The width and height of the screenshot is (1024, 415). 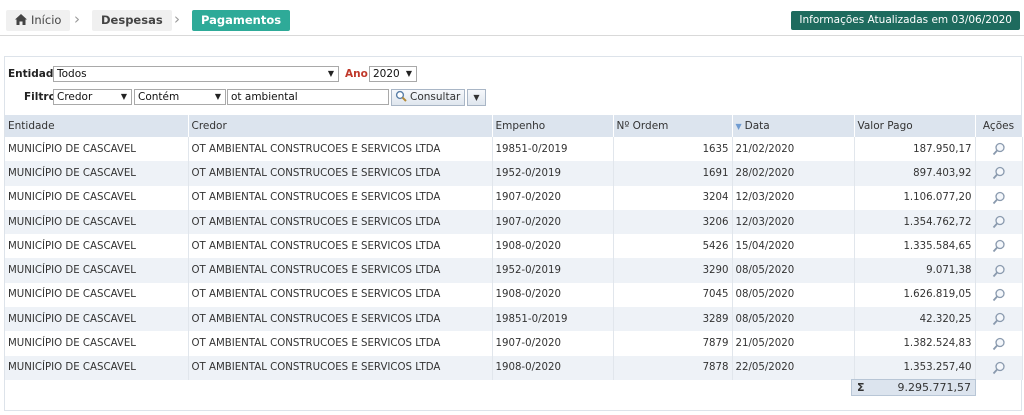 I want to click on cell-data: 15/04/2020, so click(x=793, y=246).